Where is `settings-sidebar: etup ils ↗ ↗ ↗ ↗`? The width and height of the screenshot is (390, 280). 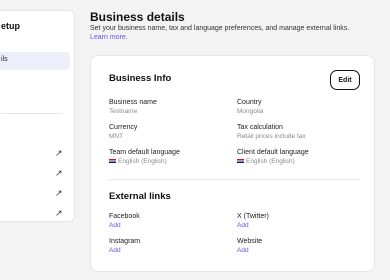 settings-sidebar: etup ils ↗ ↗ ↗ ↗ is located at coordinates (37, 116).